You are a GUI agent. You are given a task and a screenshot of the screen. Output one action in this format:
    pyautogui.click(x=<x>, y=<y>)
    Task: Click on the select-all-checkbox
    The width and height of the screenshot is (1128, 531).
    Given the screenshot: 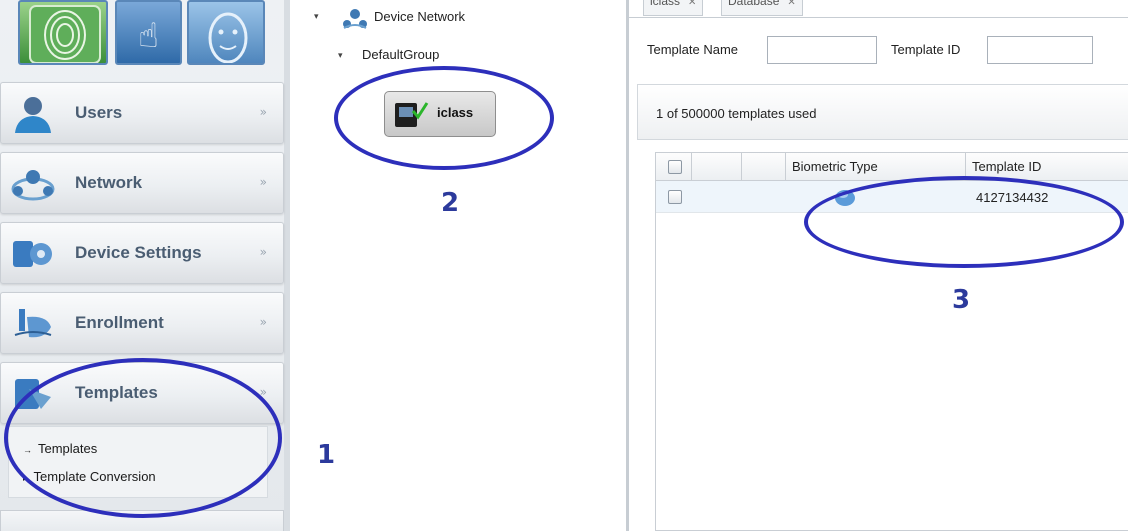 What is the action you would take?
    pyautogui.click(x=675, y=167)
    